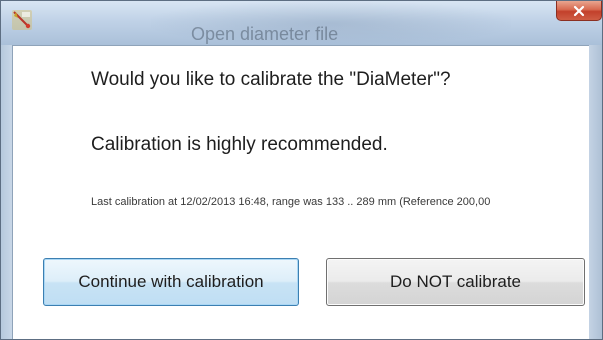 The height and width of the screenshot is (340, 603). Describe the element at coordinates (6, 192) in the screenshot. I see `window-frame-left` at that location.